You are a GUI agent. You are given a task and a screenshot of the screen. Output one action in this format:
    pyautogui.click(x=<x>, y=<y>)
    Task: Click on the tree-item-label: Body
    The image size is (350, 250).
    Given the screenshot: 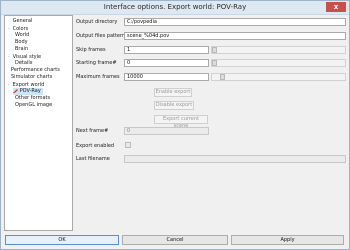 What is the action you would take?
    pyautogui.click(x=21, y=42)
    